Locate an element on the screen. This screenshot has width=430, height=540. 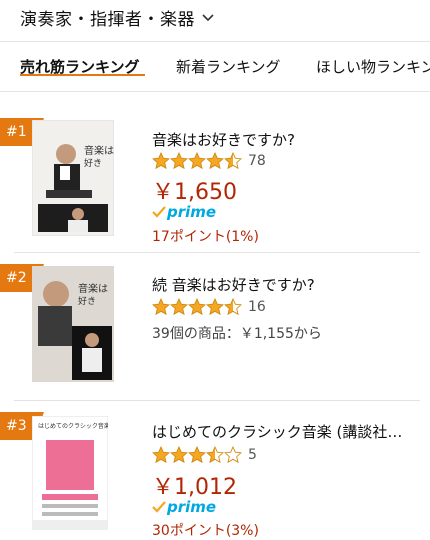
product-title: 続 音楽はお好きですか? is located at coordinates (286, 284).